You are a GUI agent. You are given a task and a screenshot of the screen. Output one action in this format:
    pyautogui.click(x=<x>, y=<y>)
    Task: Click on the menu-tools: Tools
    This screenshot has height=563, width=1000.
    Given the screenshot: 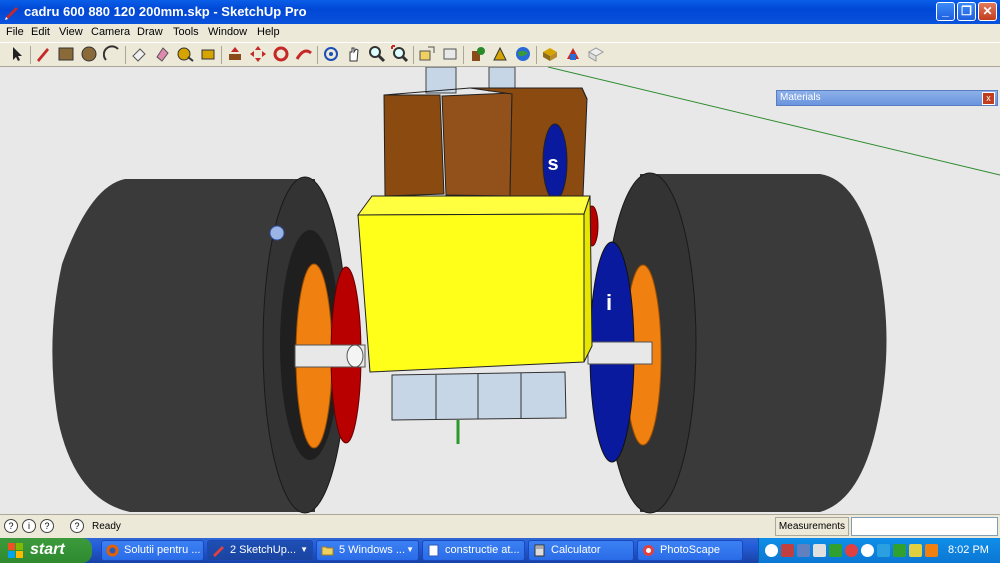 What is the action you would take?
    pyautogui.click(x=186, y=32)
    